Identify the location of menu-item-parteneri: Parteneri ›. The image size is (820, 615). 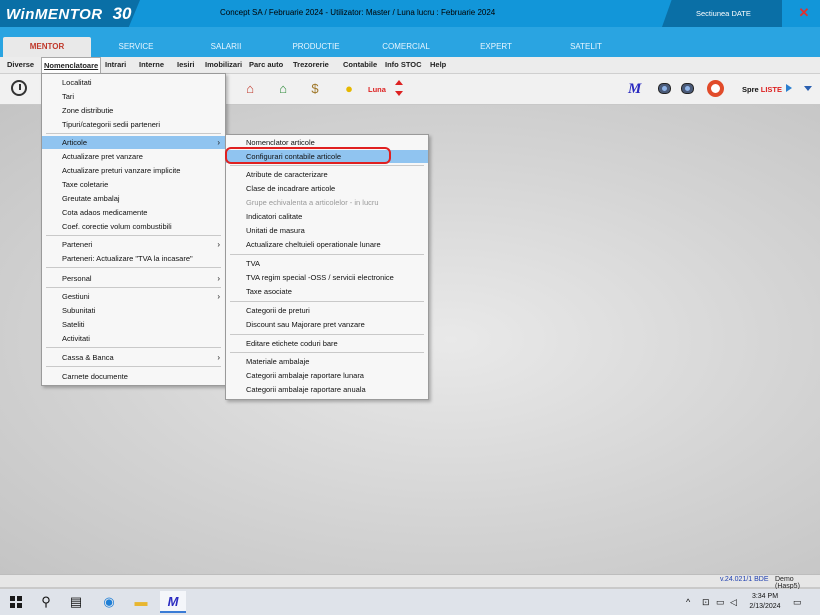
(133, 244).